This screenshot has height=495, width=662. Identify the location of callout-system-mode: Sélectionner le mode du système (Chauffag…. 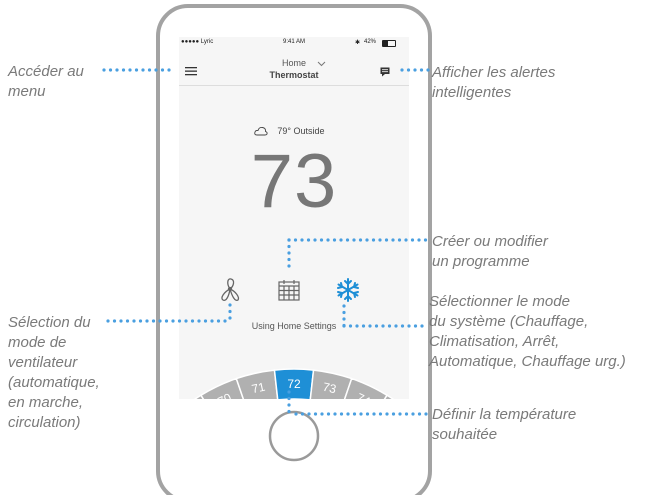
(527, 331).